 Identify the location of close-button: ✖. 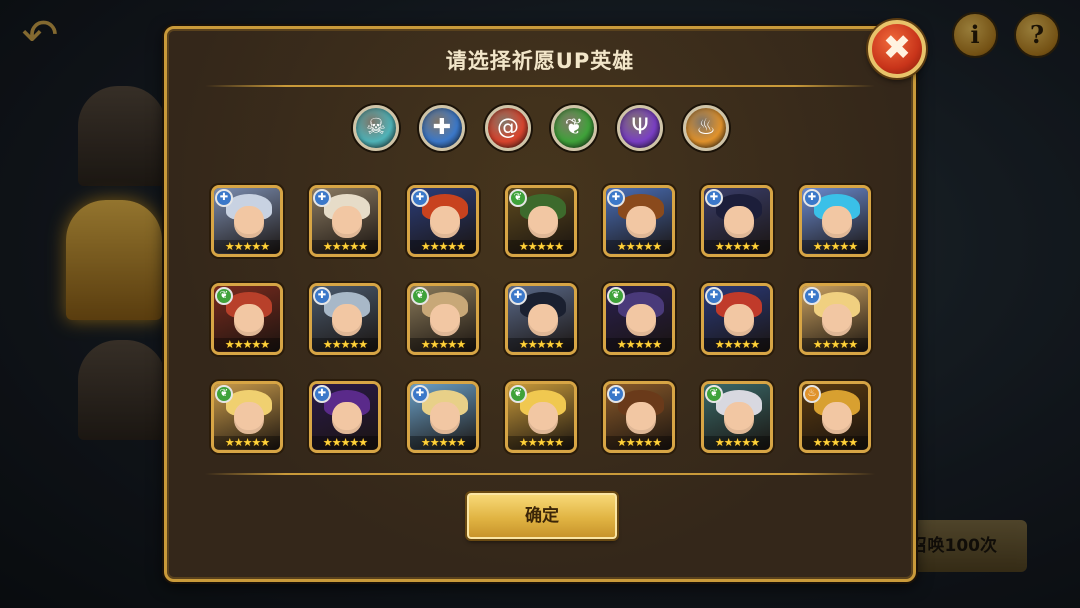
(897, 49).